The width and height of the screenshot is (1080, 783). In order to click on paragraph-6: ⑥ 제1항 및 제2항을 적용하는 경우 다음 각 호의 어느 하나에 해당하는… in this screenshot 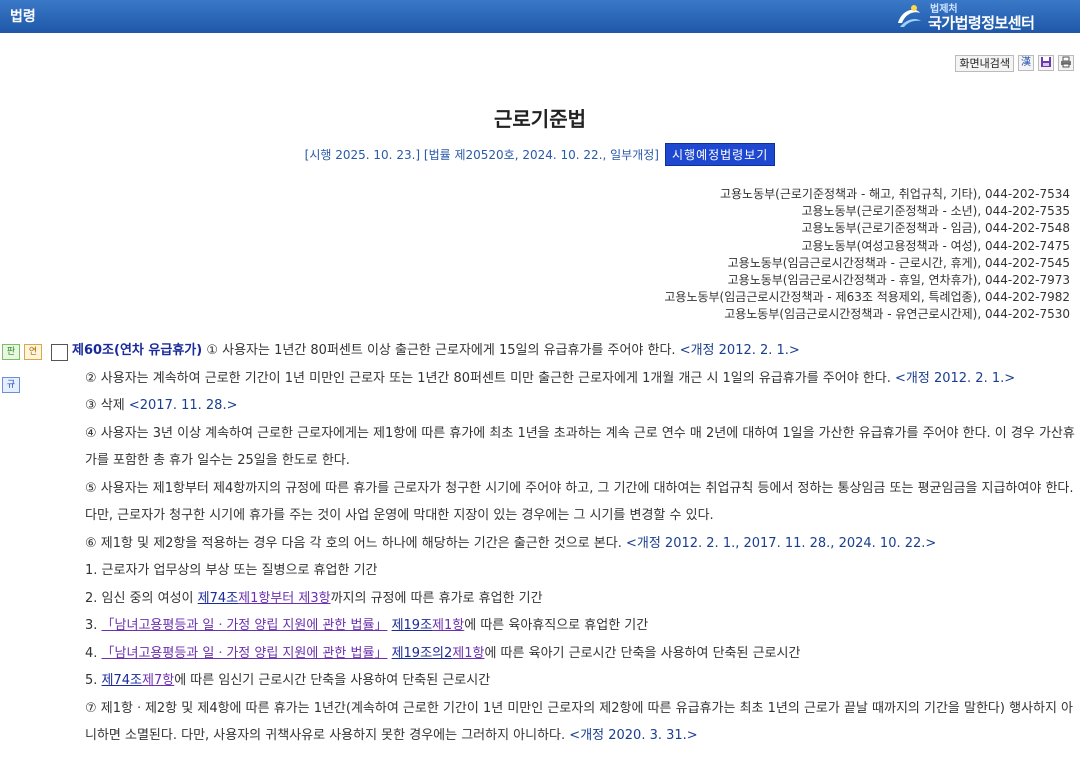, I will do `click(580, 544)`.